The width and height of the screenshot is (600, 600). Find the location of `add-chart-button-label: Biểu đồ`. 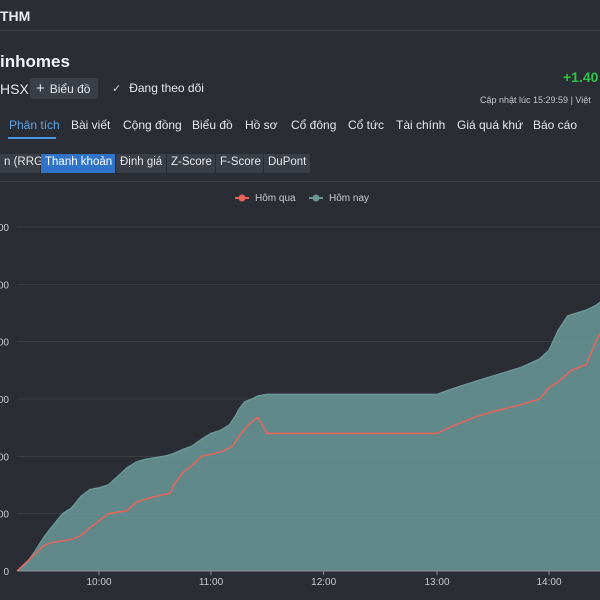

add-chart-button-label: Biểu đồ is located at coordinates (70, 88).